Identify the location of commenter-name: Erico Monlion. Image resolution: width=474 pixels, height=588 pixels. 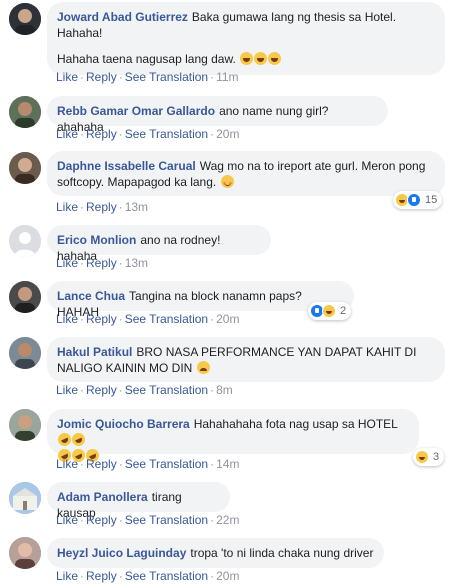
(96, 240).